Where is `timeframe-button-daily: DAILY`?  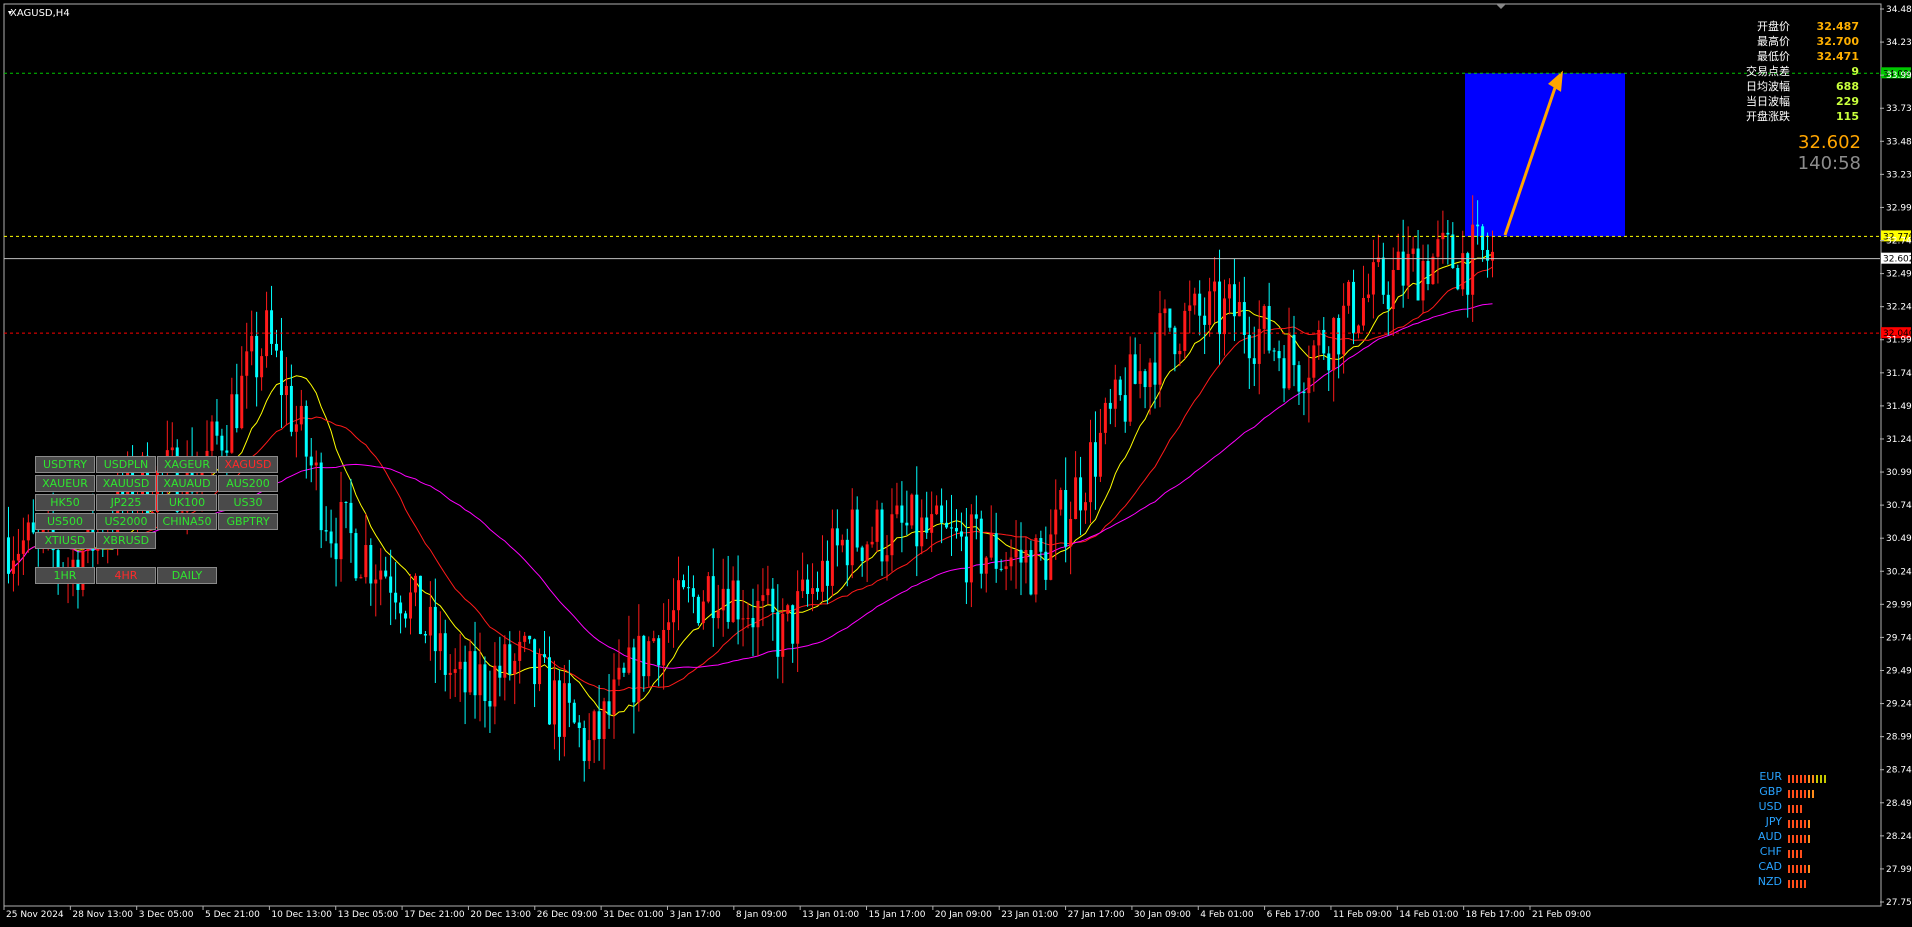
timeframe-button-daily: DAILY is located at coordinates (187, 575).